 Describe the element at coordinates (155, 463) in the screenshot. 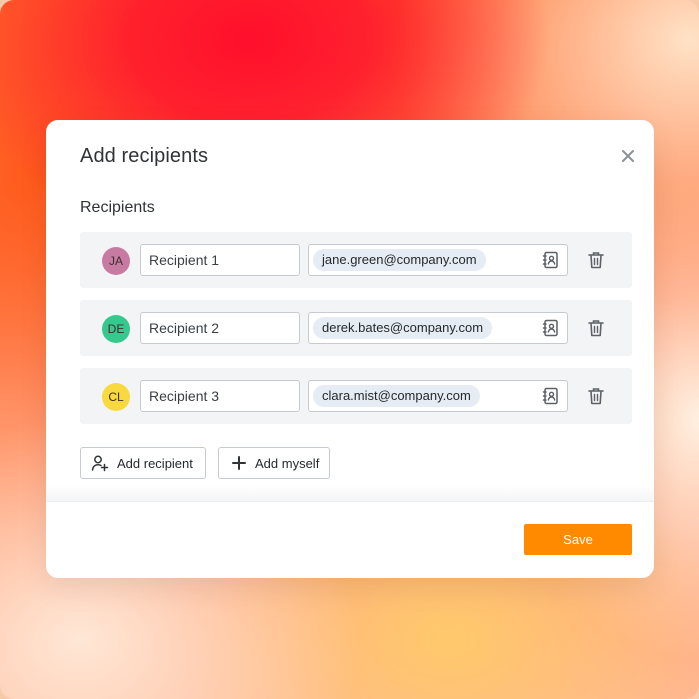

I see `add-recipient-label: Add recipient` at that location.